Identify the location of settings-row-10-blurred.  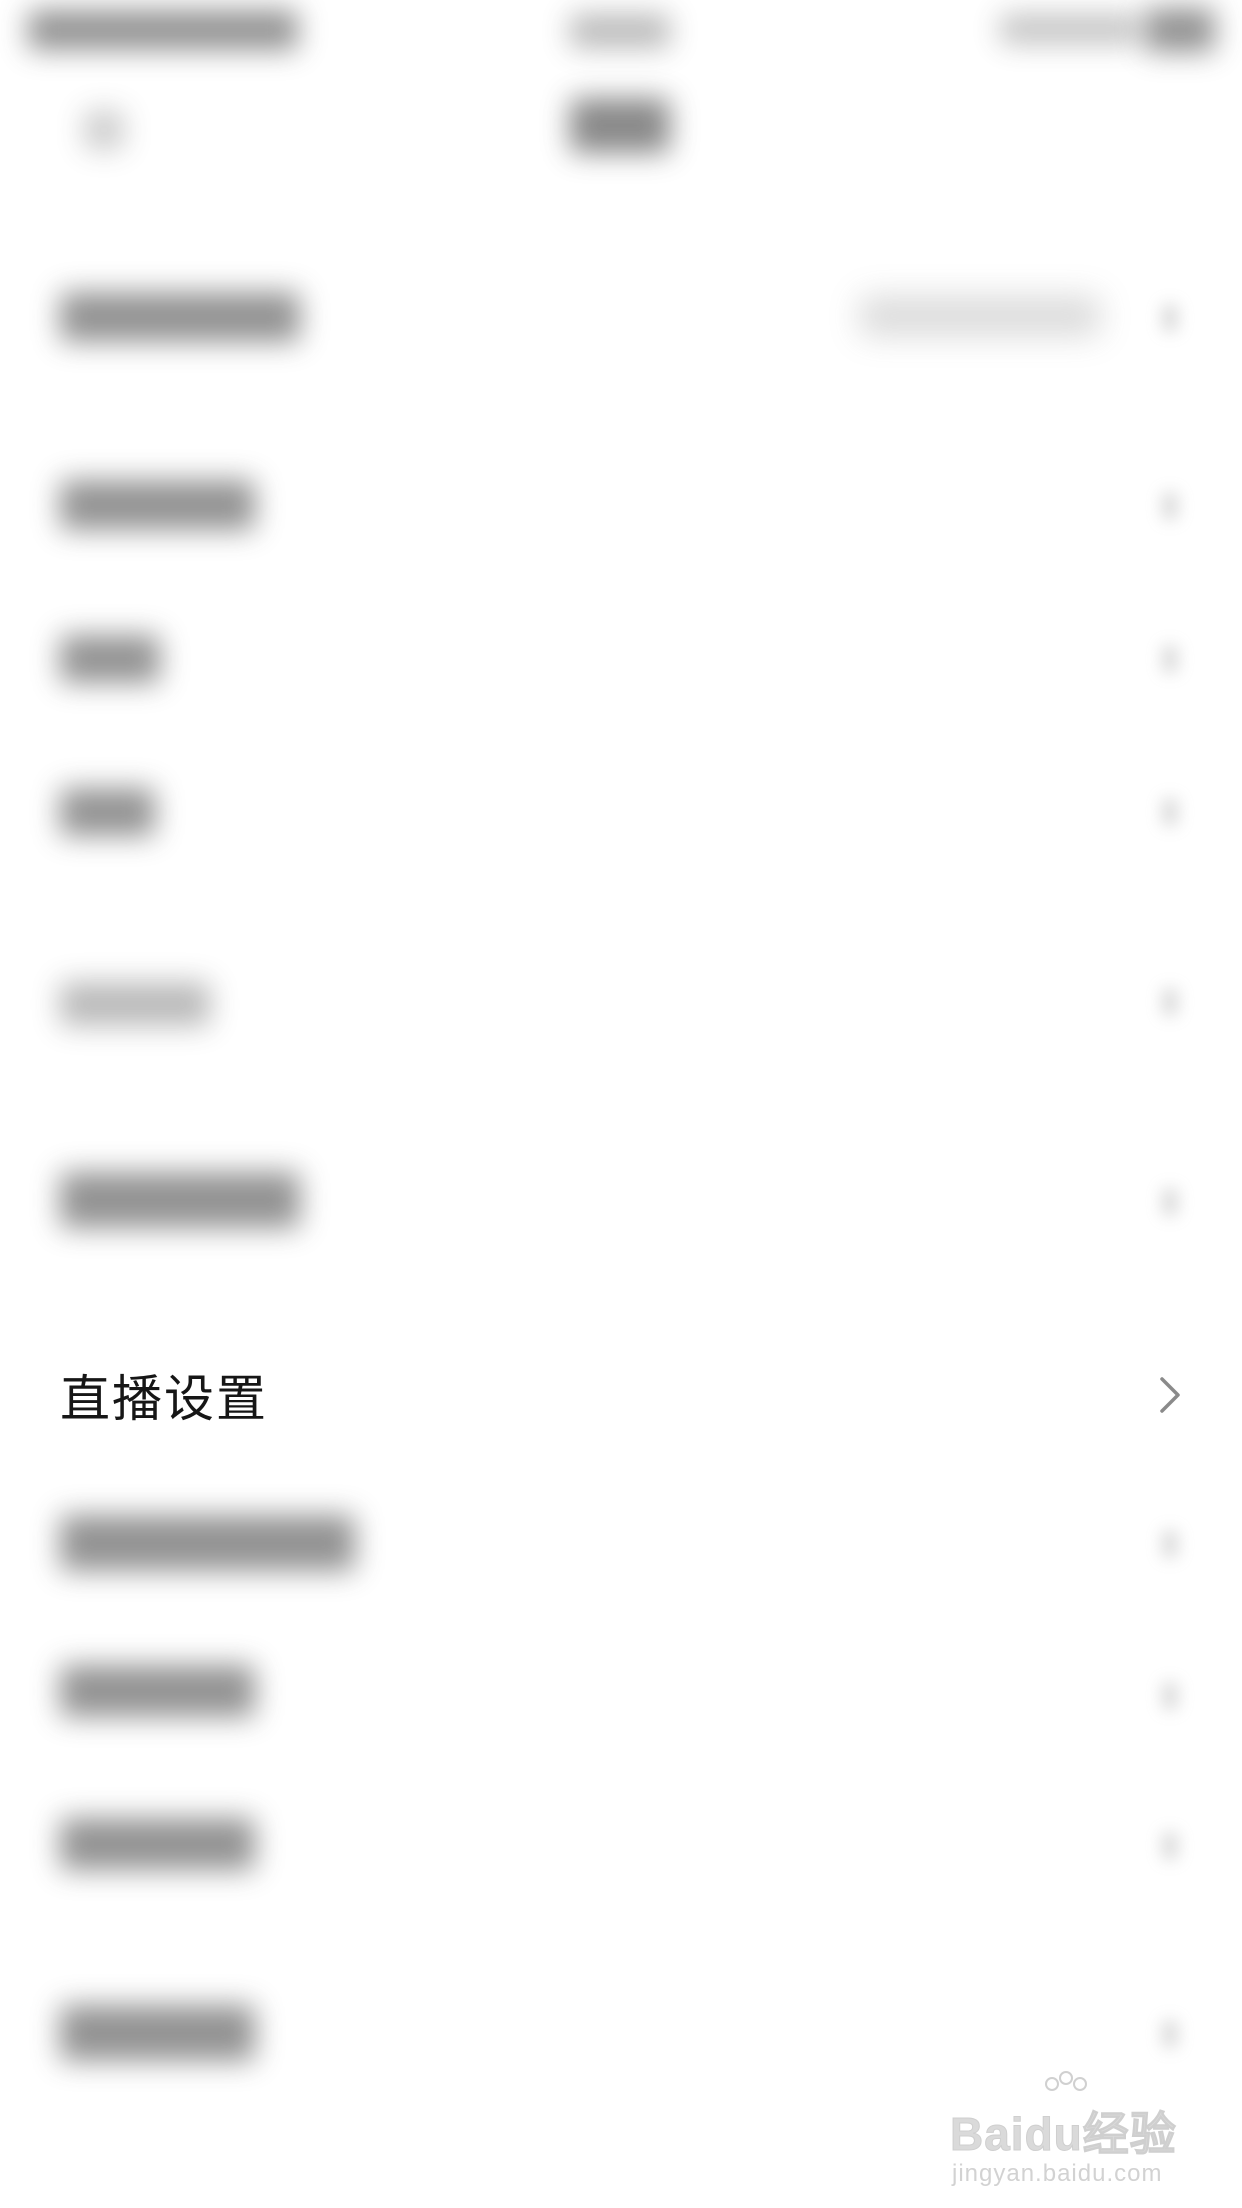
(157, 1844).